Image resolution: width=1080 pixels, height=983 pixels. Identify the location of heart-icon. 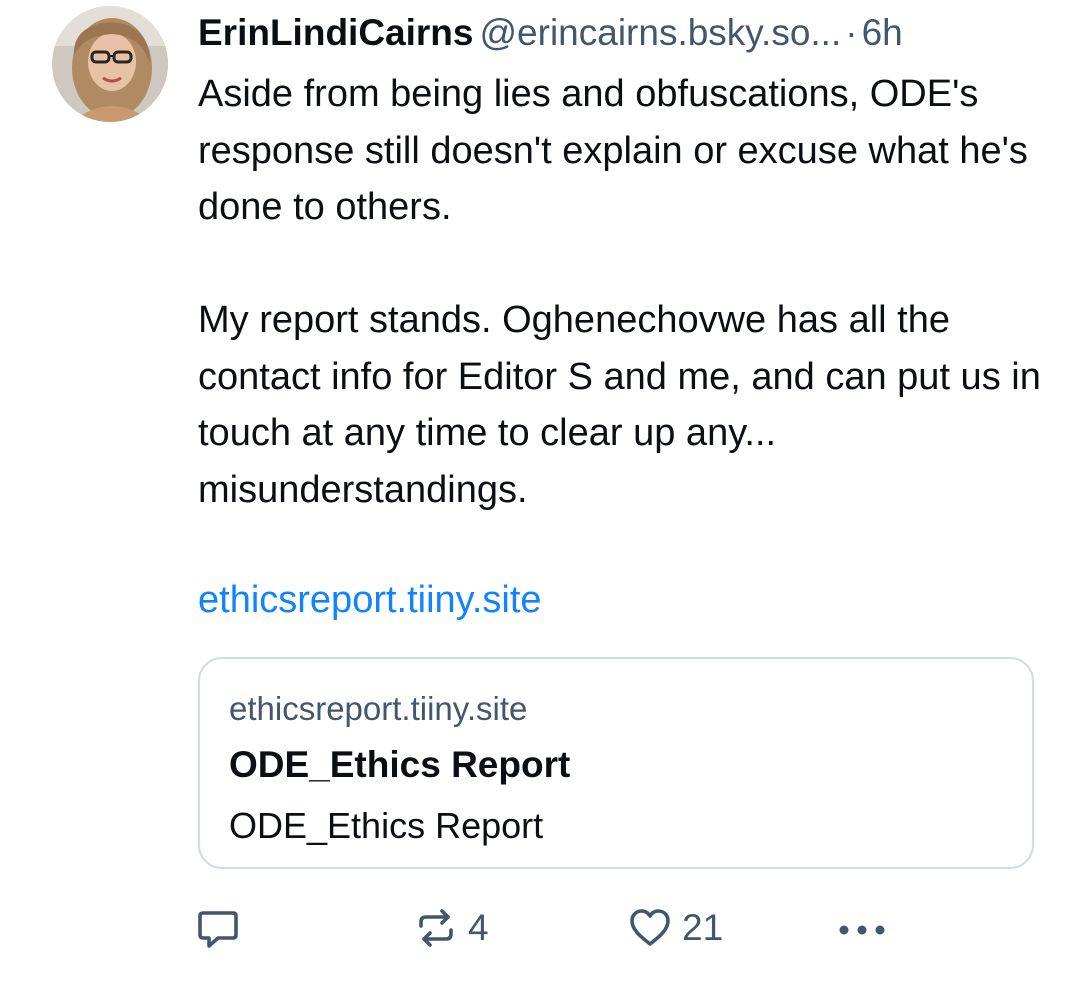
(650, 927).